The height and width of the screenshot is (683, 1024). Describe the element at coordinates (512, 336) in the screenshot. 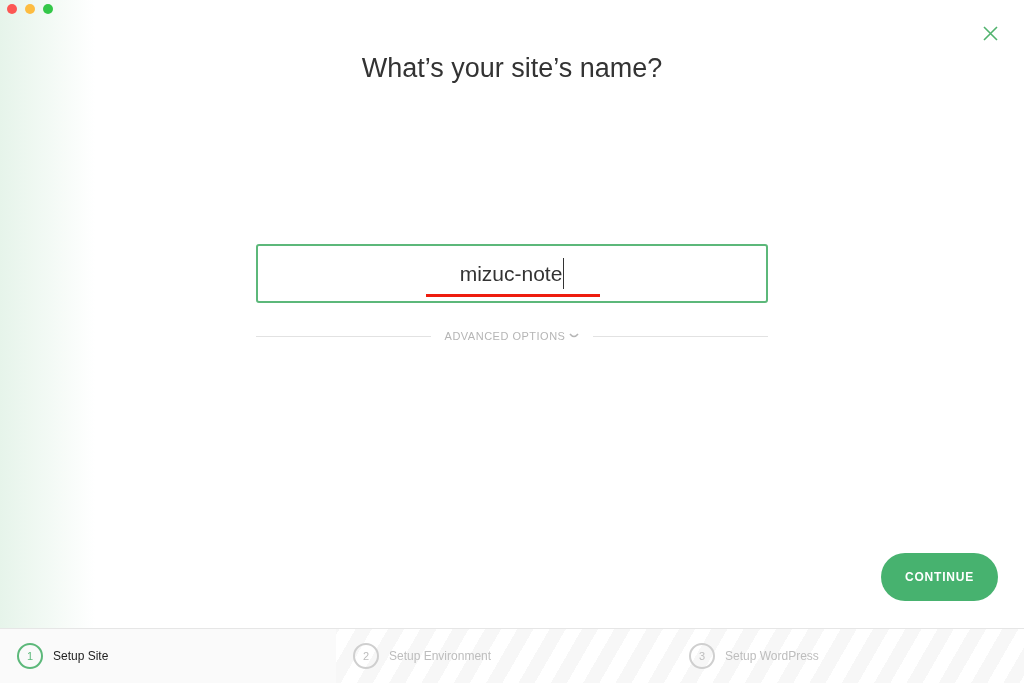

I see `advanced-options-toggle: ADVANCED OPTIONS` at that location.